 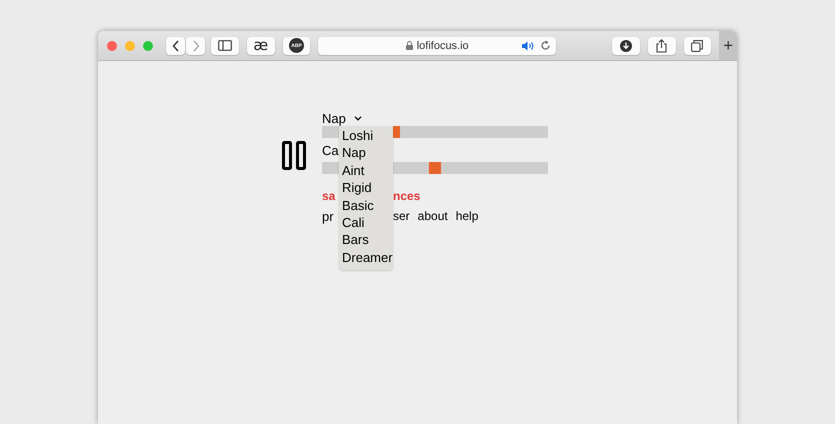 I want to click on back-button, so click(x=175, y=45).